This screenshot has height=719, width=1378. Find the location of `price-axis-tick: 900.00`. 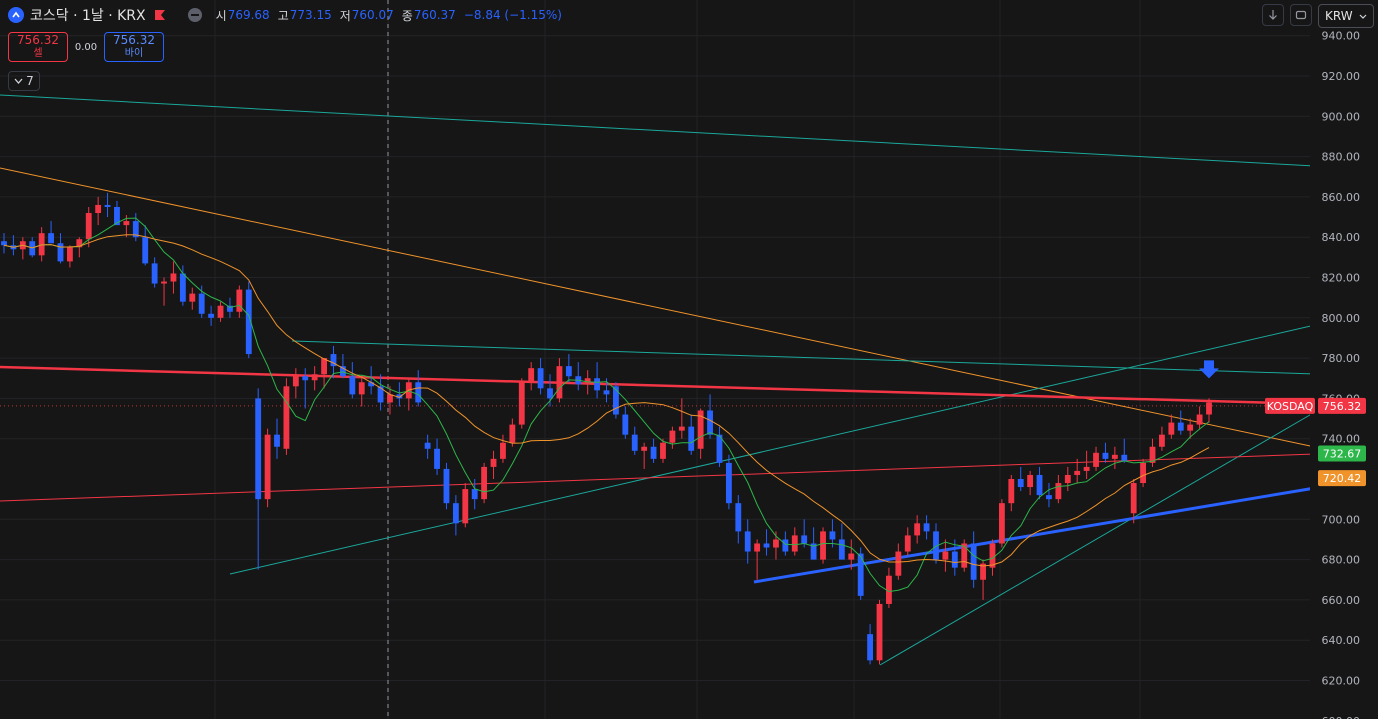

price-axis-tick: 900.00 is located at coordinates (1341, 116).